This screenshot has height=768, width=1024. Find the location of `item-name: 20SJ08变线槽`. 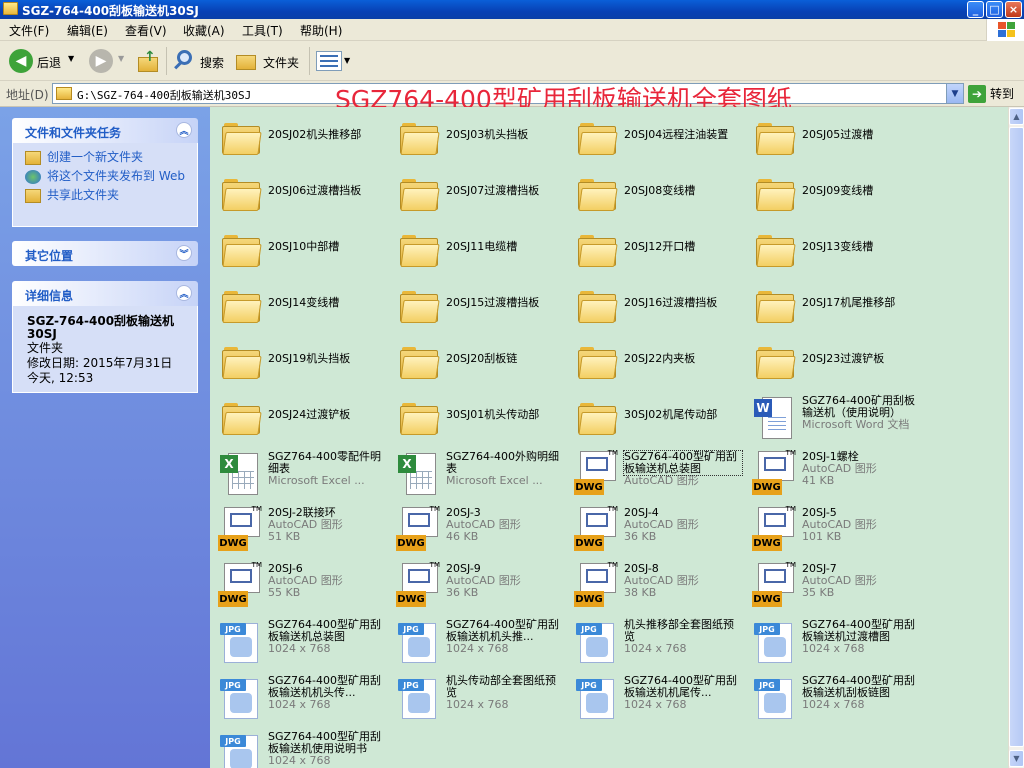

item-name: 20SJ08变线槽 is located at coordinates (683, 191).